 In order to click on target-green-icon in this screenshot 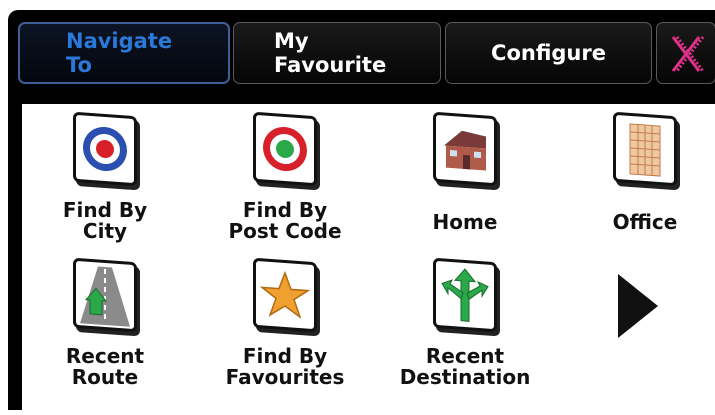, I will do `click(285, 149)`.